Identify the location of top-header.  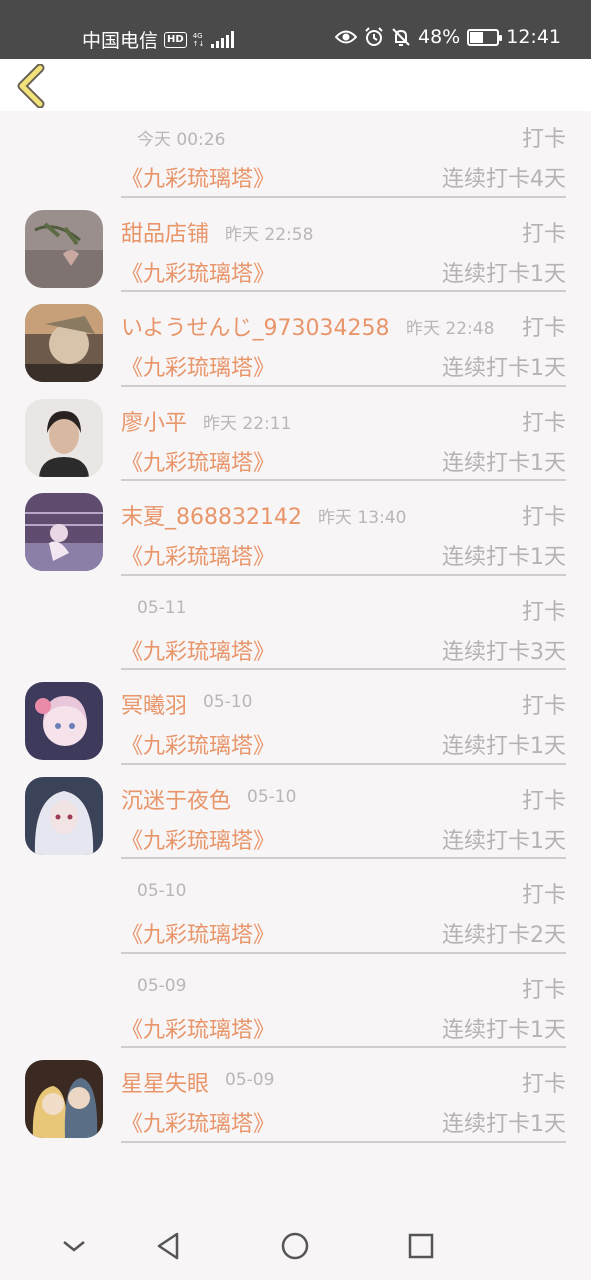
(295, 85).